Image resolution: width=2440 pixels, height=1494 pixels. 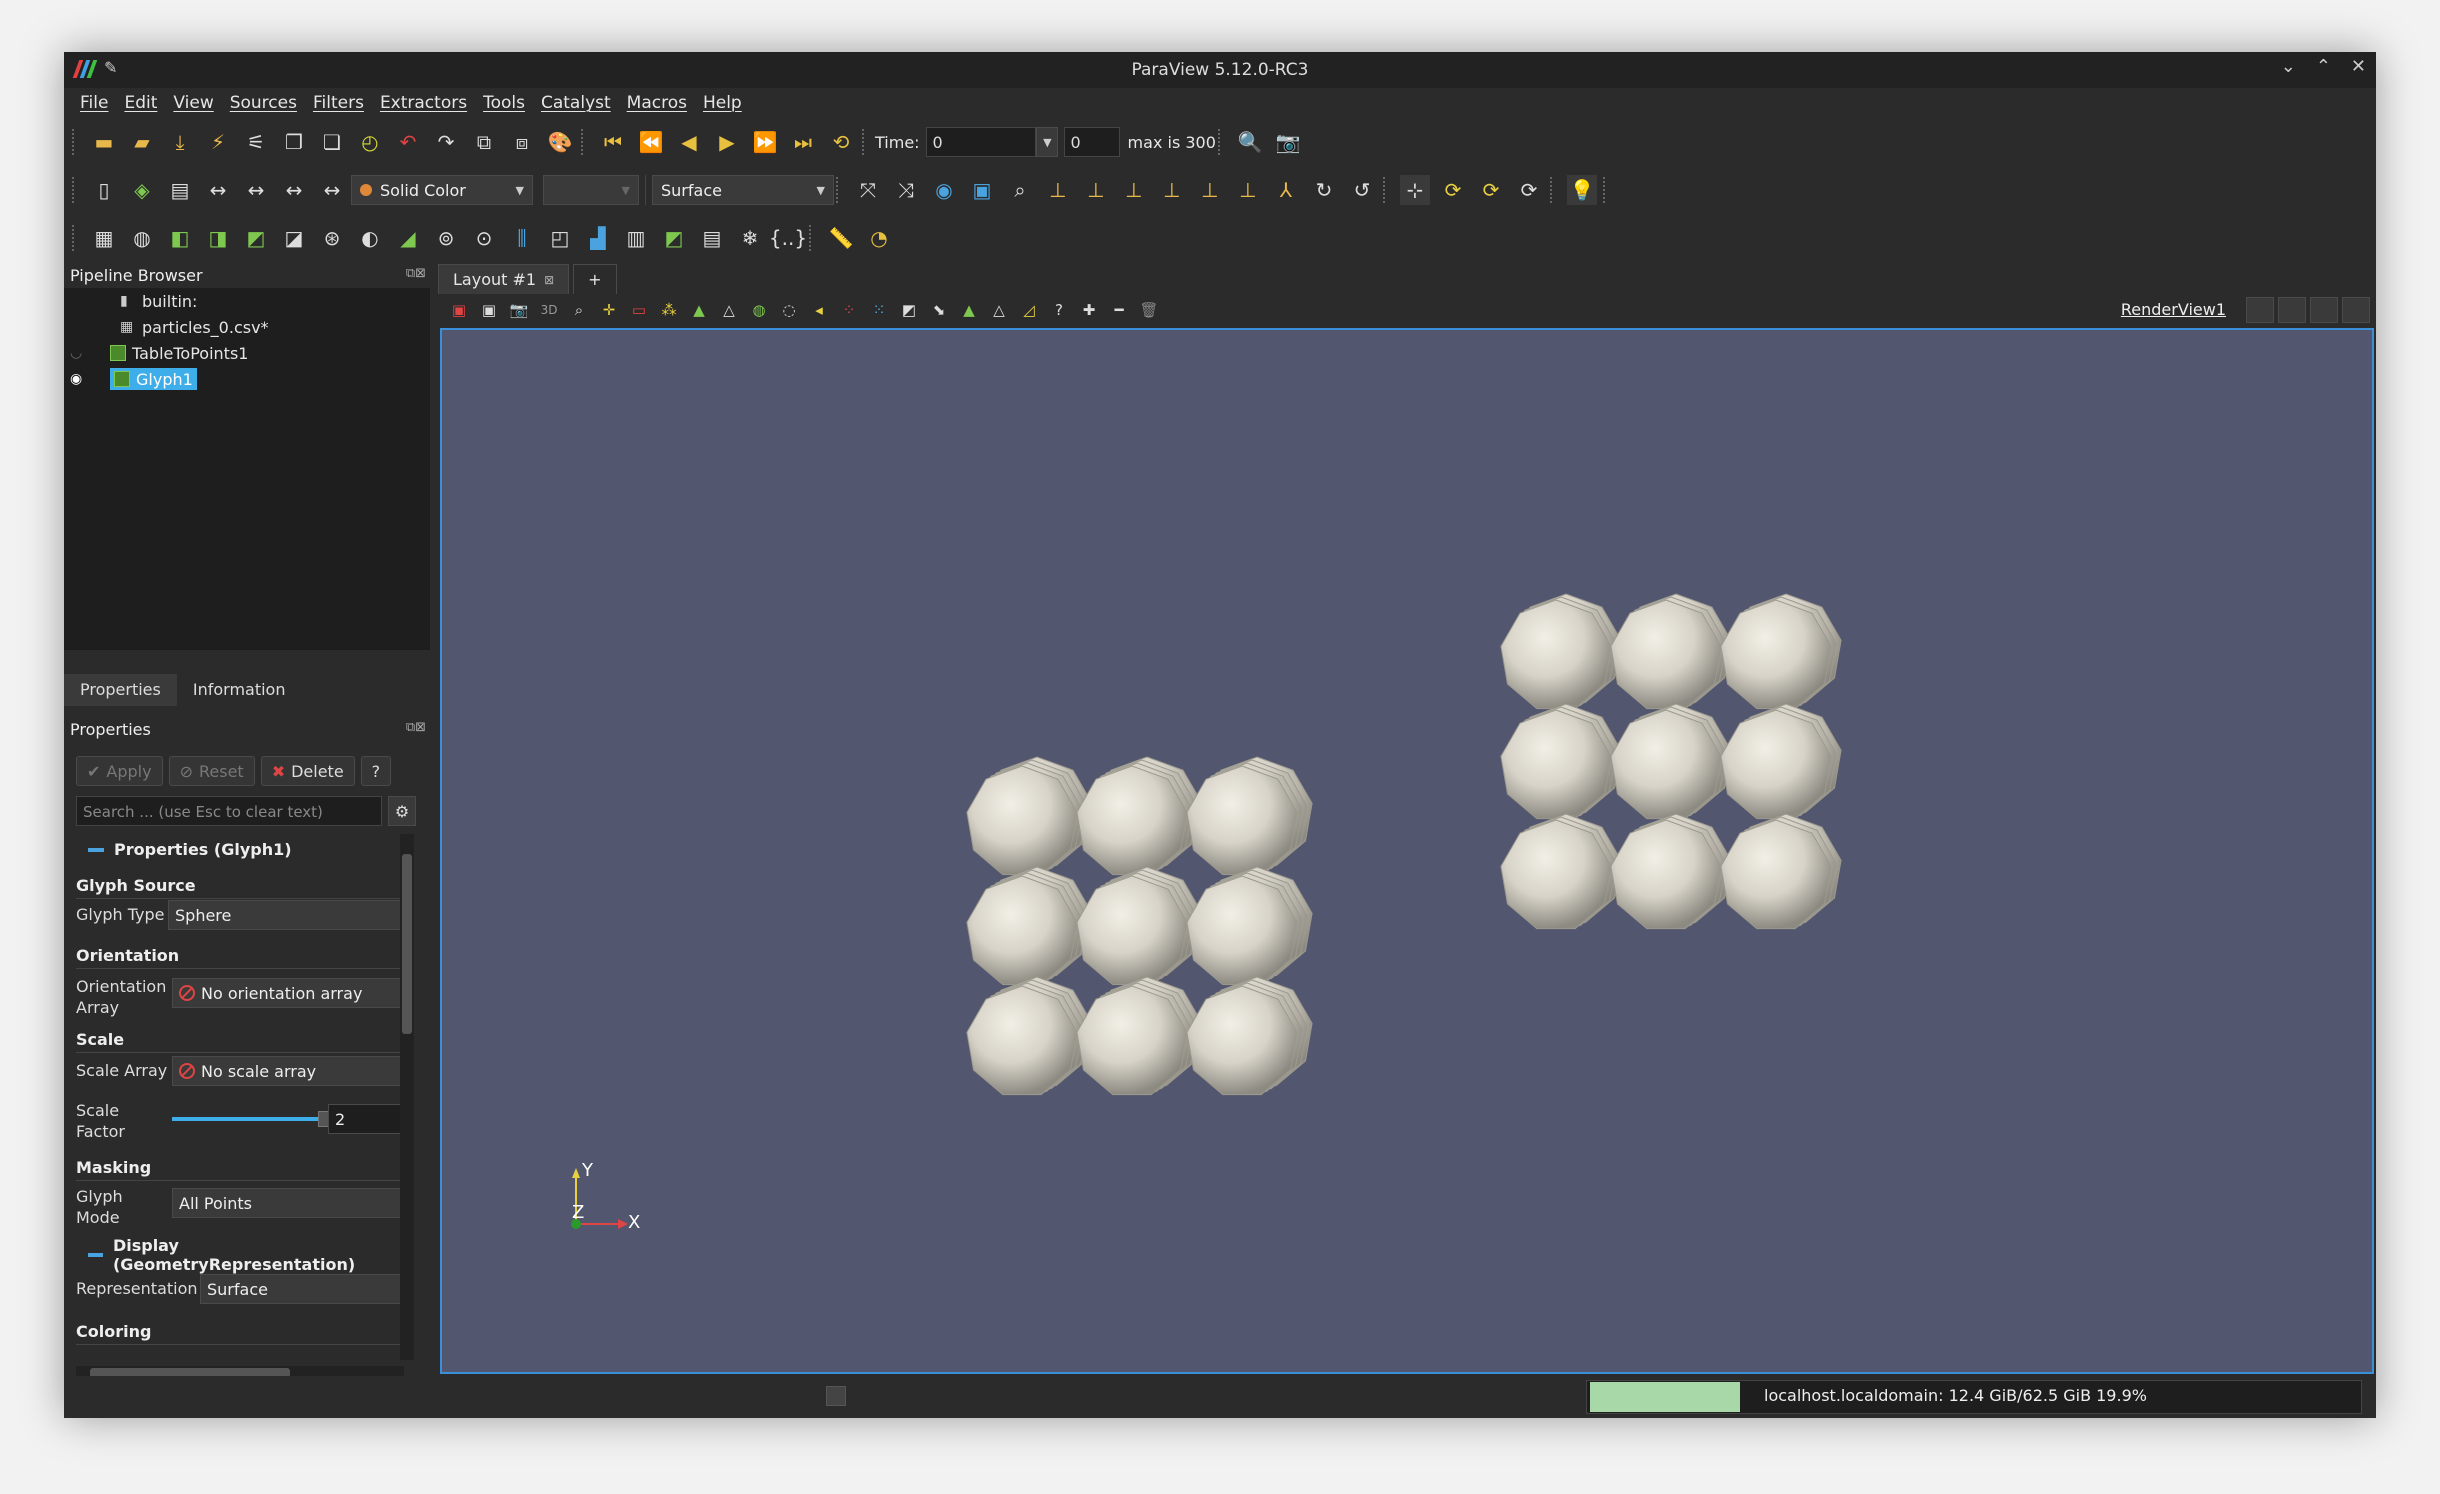 I want to click on plot-over-line-icon: ▥, so click(x=636, y=238).